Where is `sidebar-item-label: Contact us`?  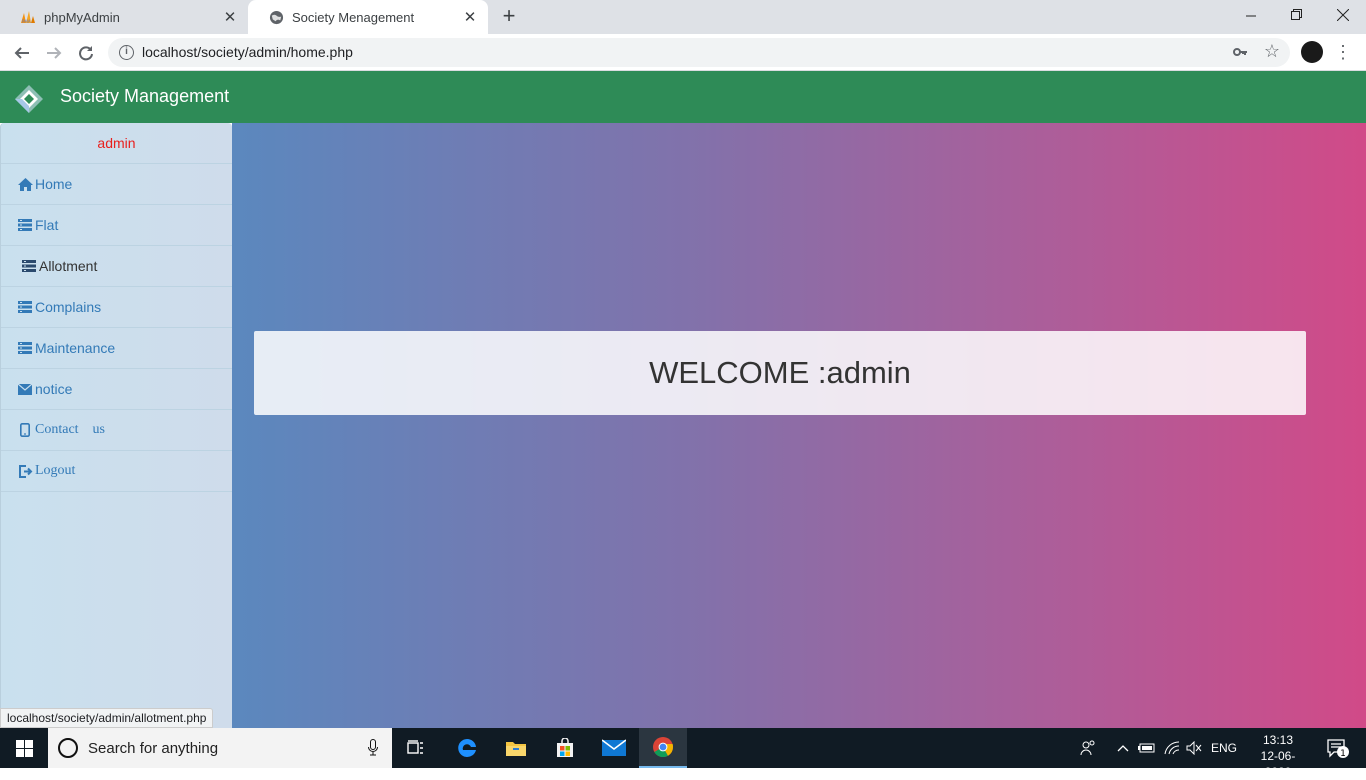
sidebar-item-label: Contact us is located at coordinates (70, 429).